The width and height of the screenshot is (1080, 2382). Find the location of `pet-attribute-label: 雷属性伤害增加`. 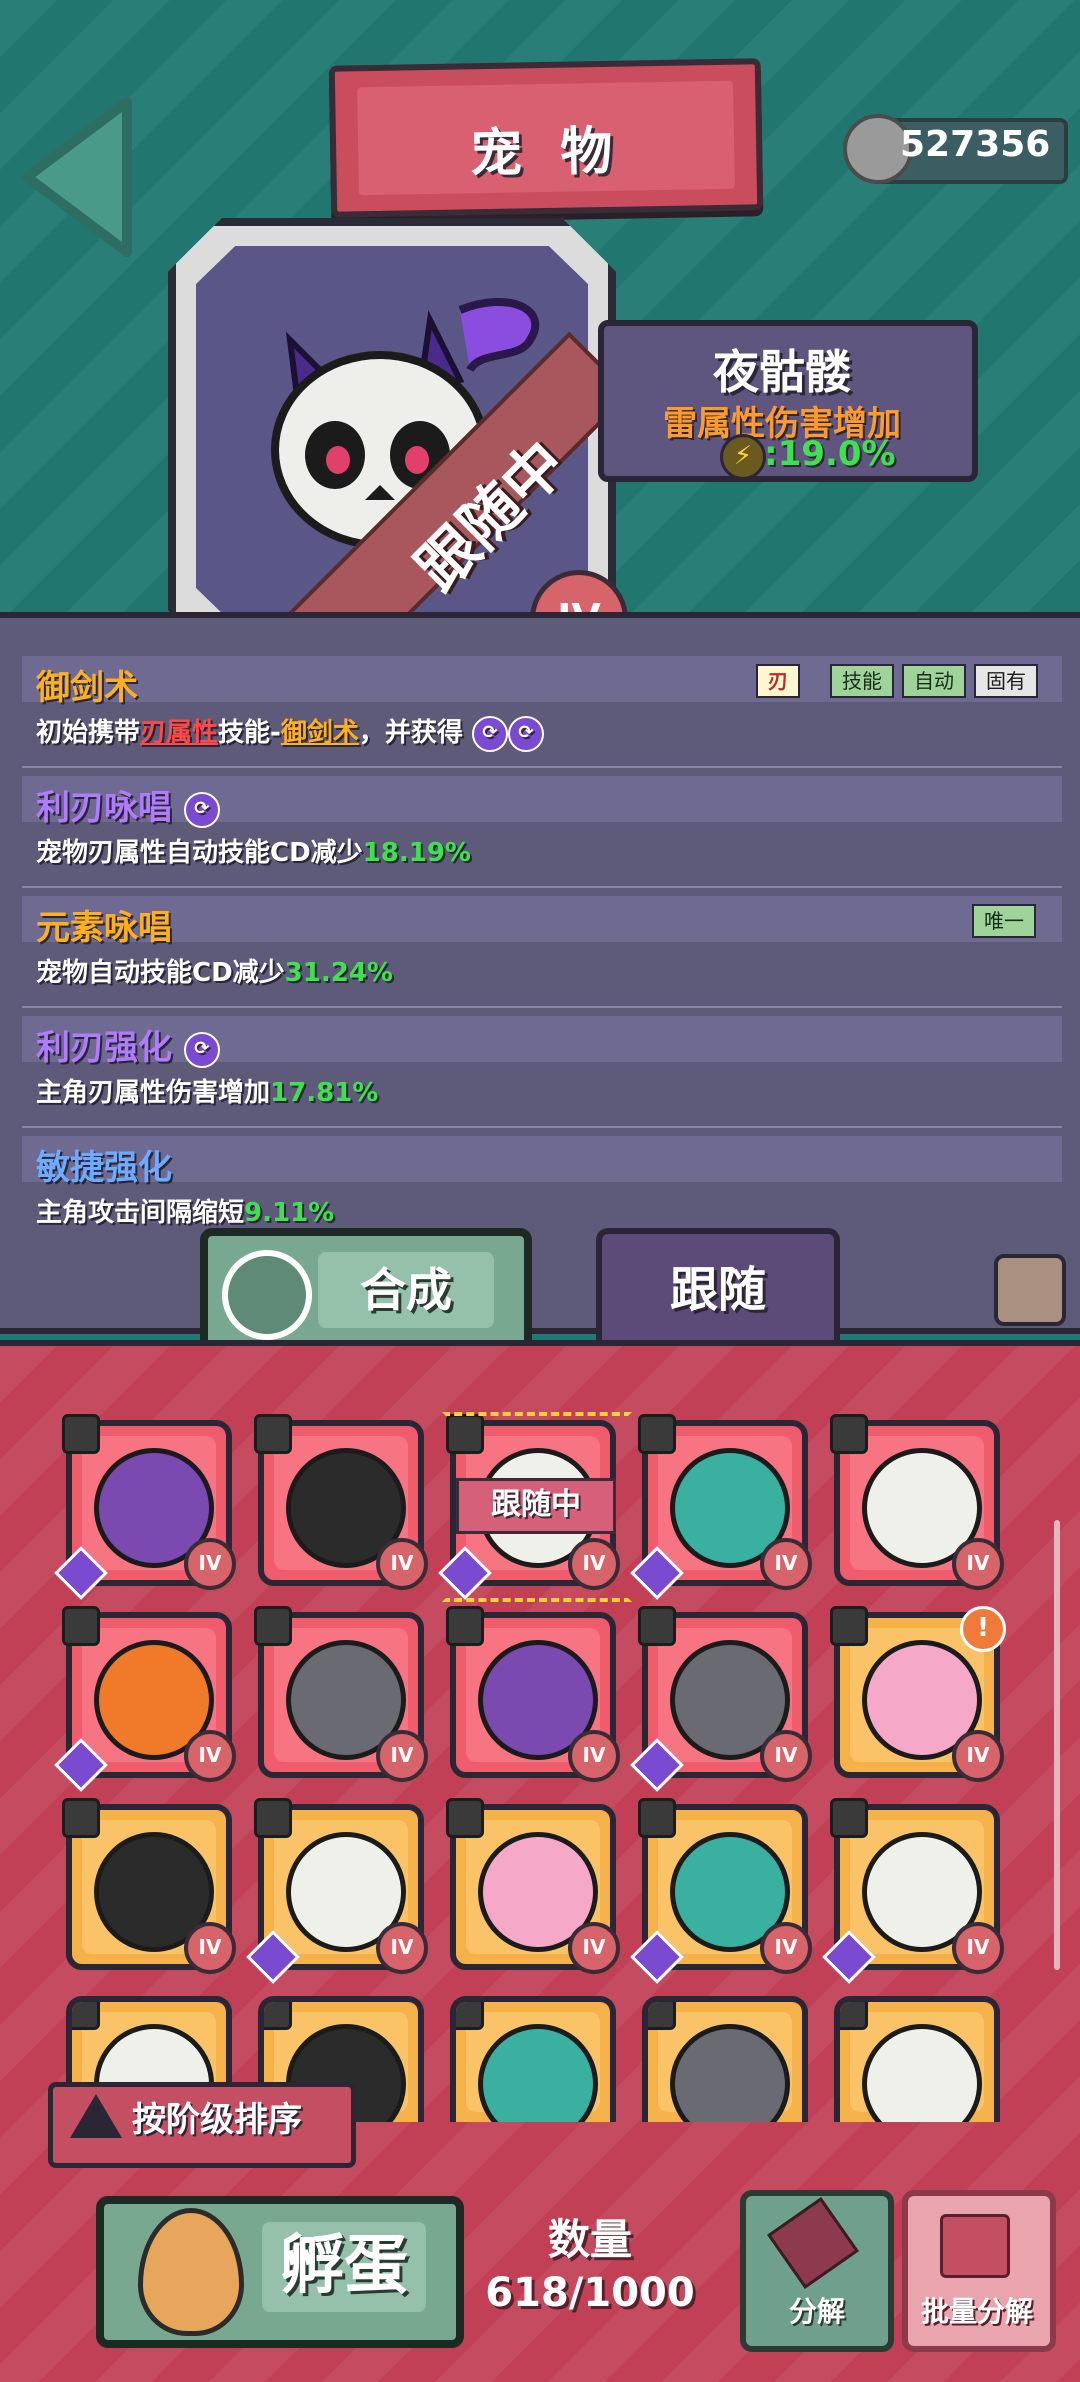

pet-attribute-label: 雷属性伤害增加 is located at coordinates (782, 424).